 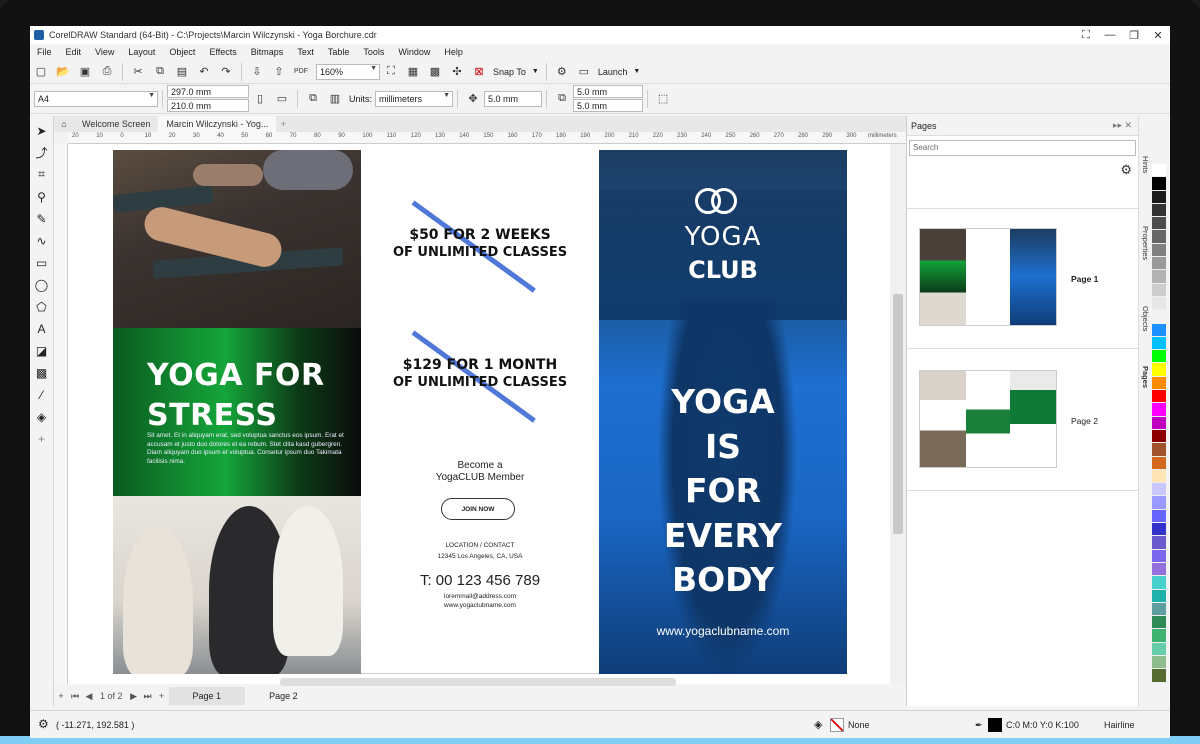 I want to click on undo-icon: ↶, so click(x=204, y=72).